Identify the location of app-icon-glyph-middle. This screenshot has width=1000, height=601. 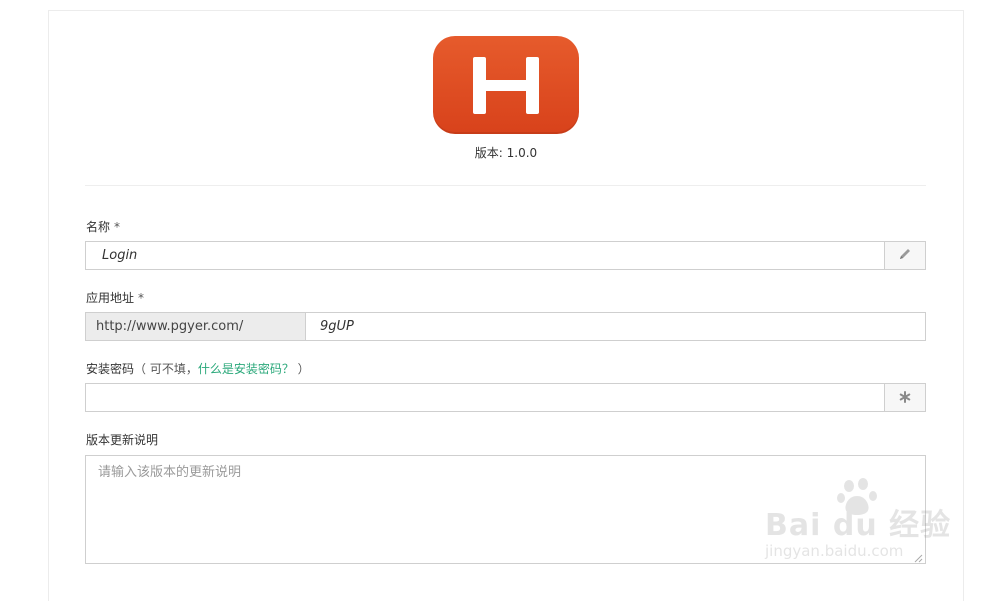
(506, 85).